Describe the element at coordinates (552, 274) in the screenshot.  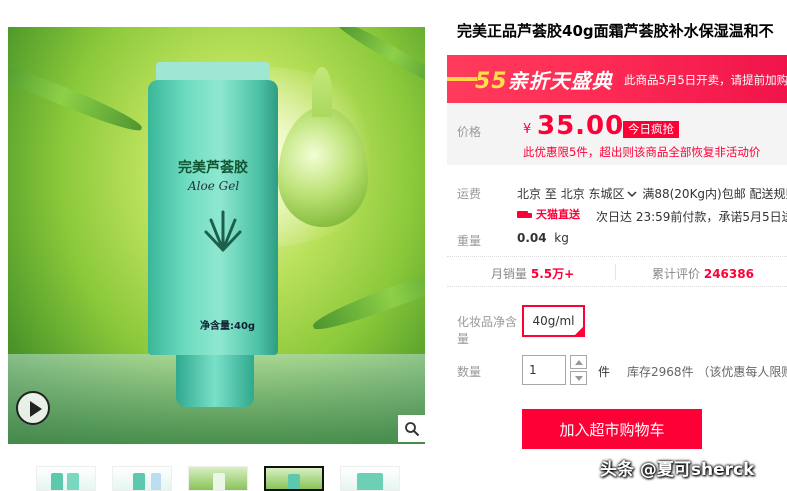
I see `sales-value: 5.5万+` at that location.